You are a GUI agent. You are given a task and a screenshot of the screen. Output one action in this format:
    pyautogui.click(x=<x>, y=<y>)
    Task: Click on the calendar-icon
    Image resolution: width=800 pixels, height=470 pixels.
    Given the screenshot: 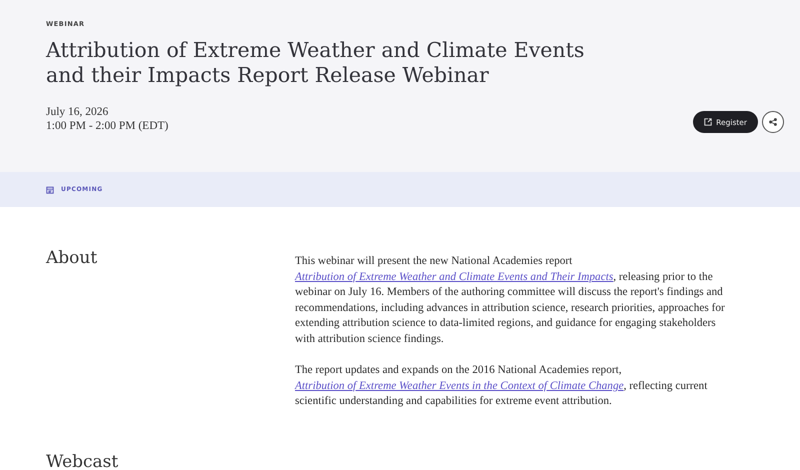 What is the action you would take?
    pyautogui.click(x=50, y=190)
    